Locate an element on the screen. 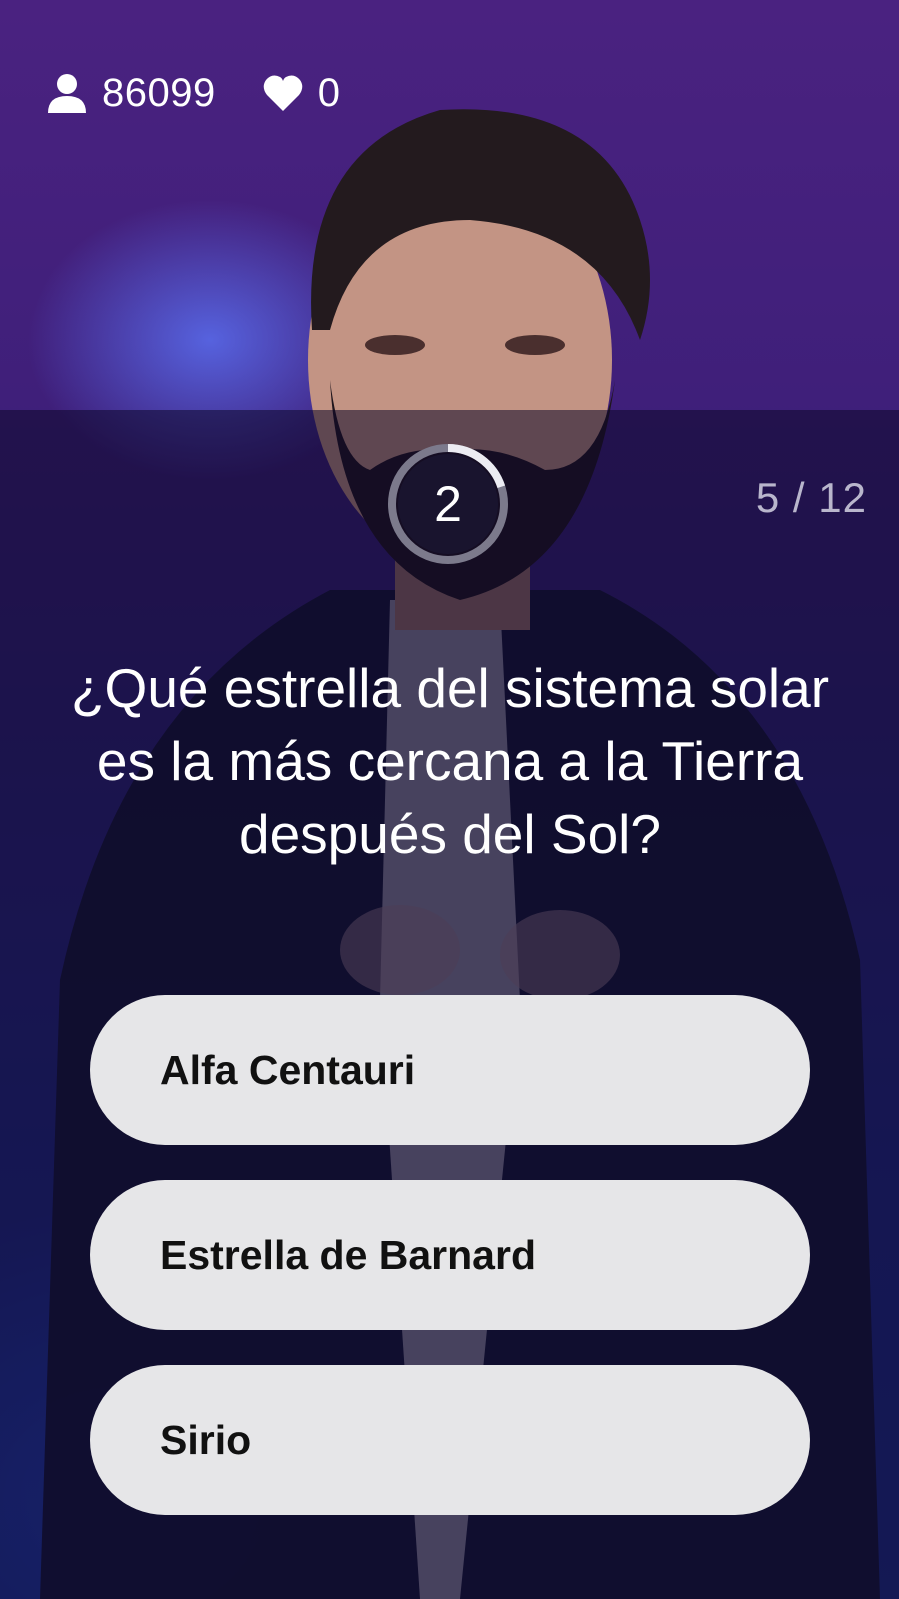 The height and width of the screenshot is (1599, 899). stats-bar: 86099 0 is located at coordinates (216, 93).